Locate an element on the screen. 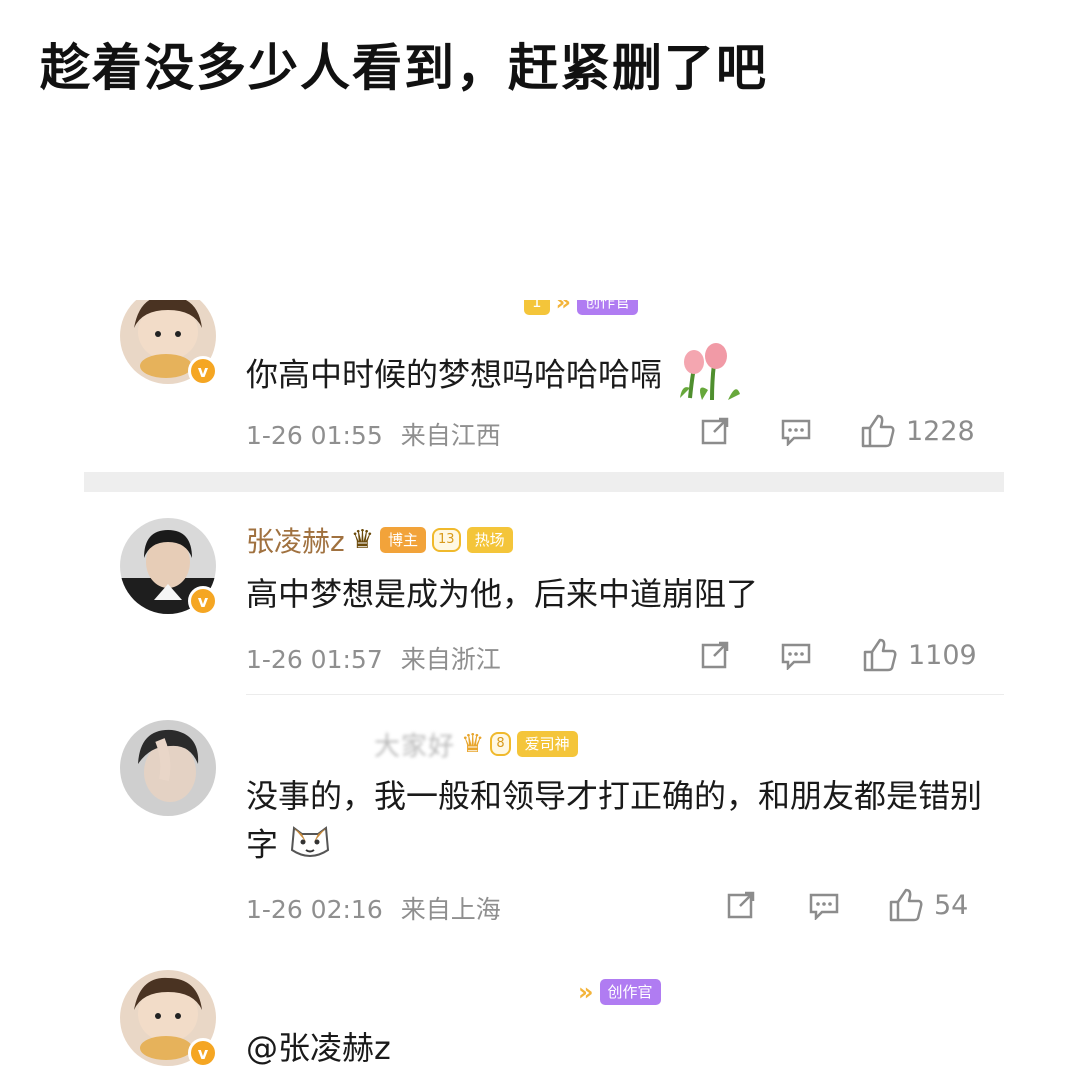 This screenshot has width=1092, height=1073. username: 张凌赫z is located at coordinates (295, 540).